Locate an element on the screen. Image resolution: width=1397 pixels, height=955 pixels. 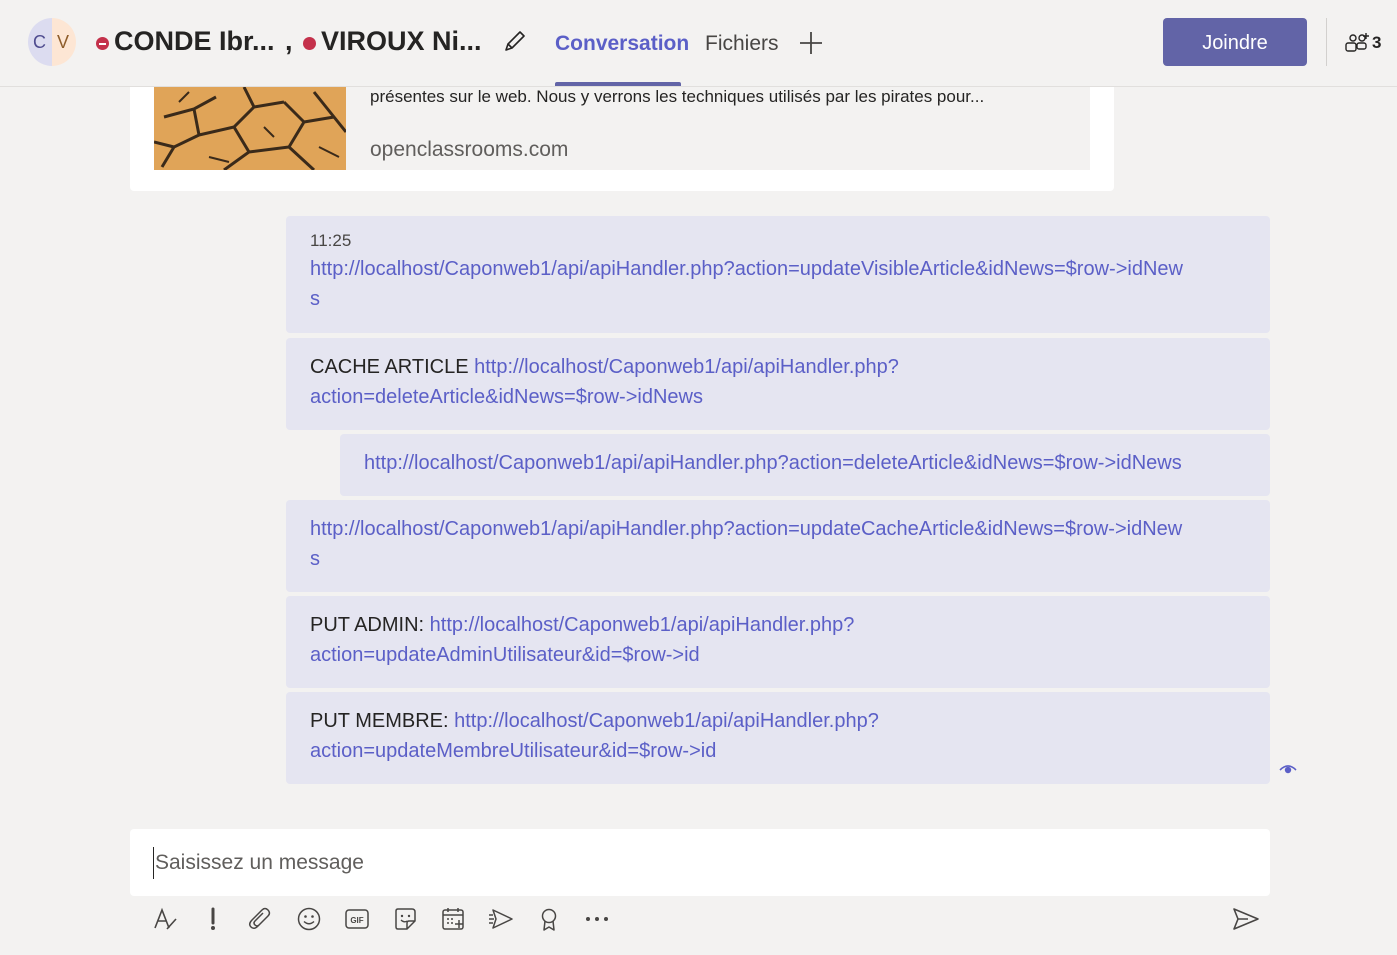
tab-conversation: Conversation is located at coordinates (622, 44).